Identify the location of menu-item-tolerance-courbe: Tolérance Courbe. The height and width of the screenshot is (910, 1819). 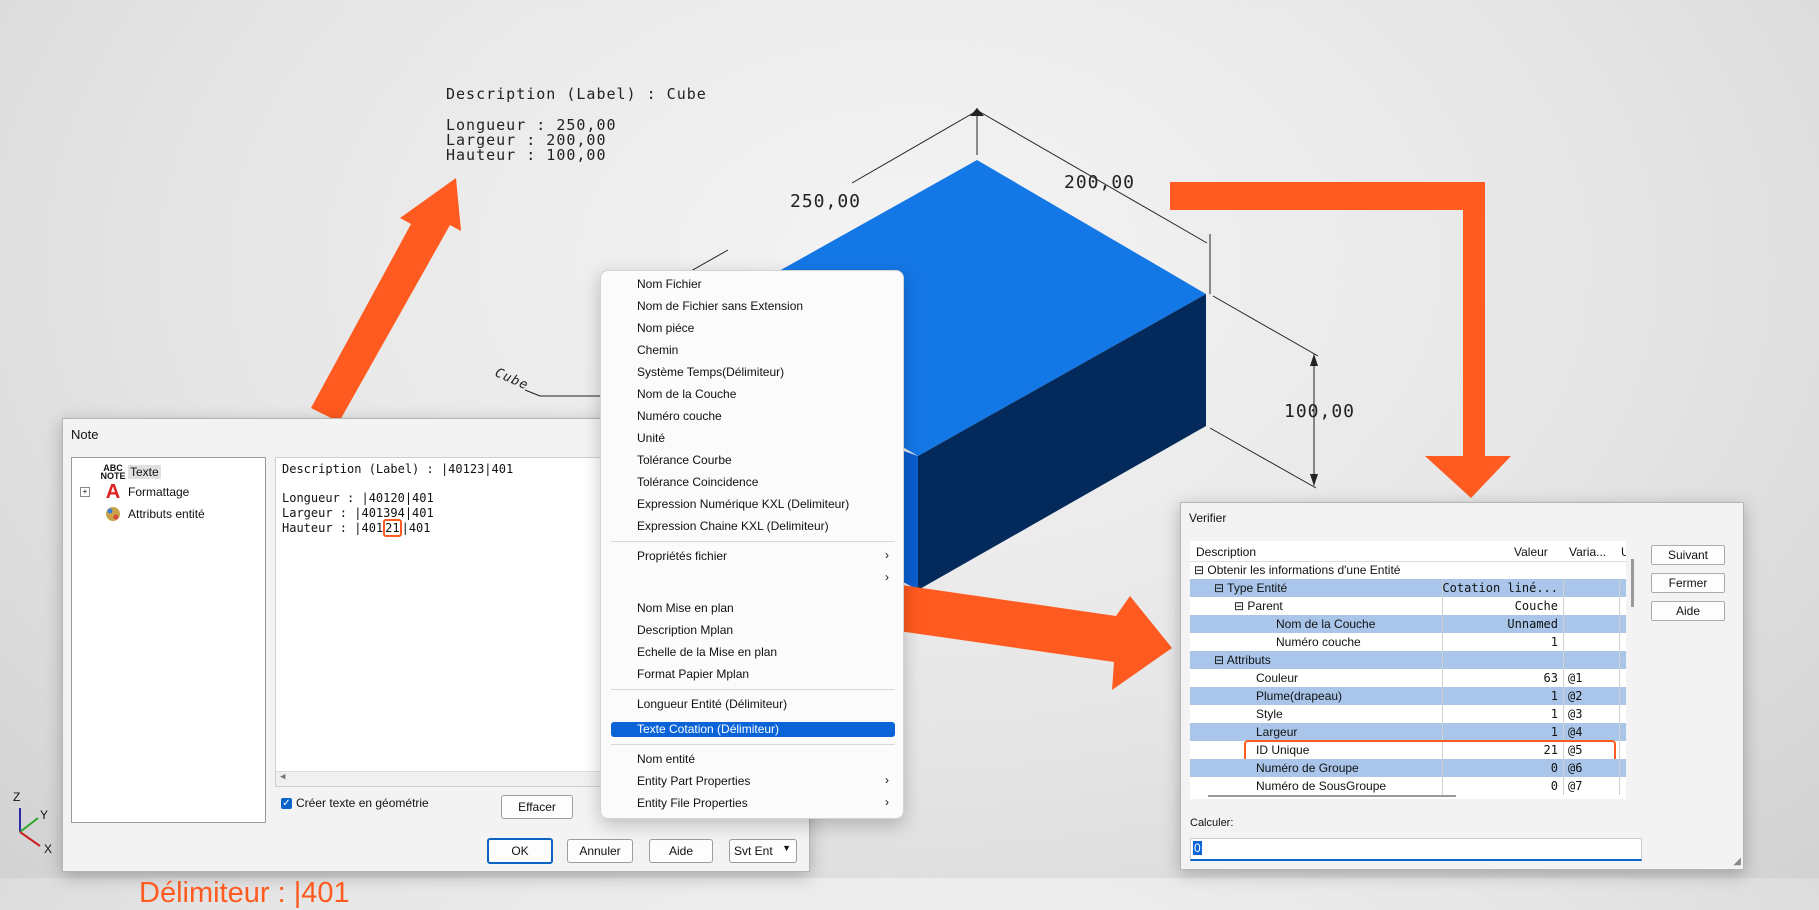
(753, 460).